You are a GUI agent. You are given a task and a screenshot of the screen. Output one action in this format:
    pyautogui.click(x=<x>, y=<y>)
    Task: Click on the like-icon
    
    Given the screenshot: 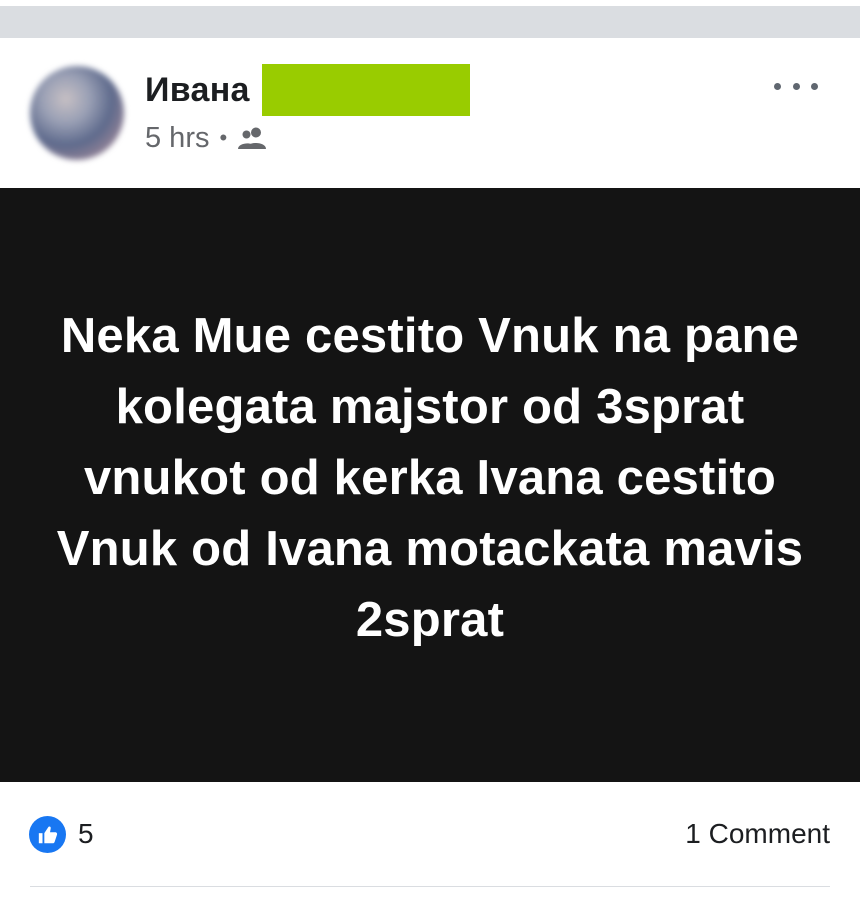 What is the action you would take?
    pyautogui.click(x=47, y=834)
    